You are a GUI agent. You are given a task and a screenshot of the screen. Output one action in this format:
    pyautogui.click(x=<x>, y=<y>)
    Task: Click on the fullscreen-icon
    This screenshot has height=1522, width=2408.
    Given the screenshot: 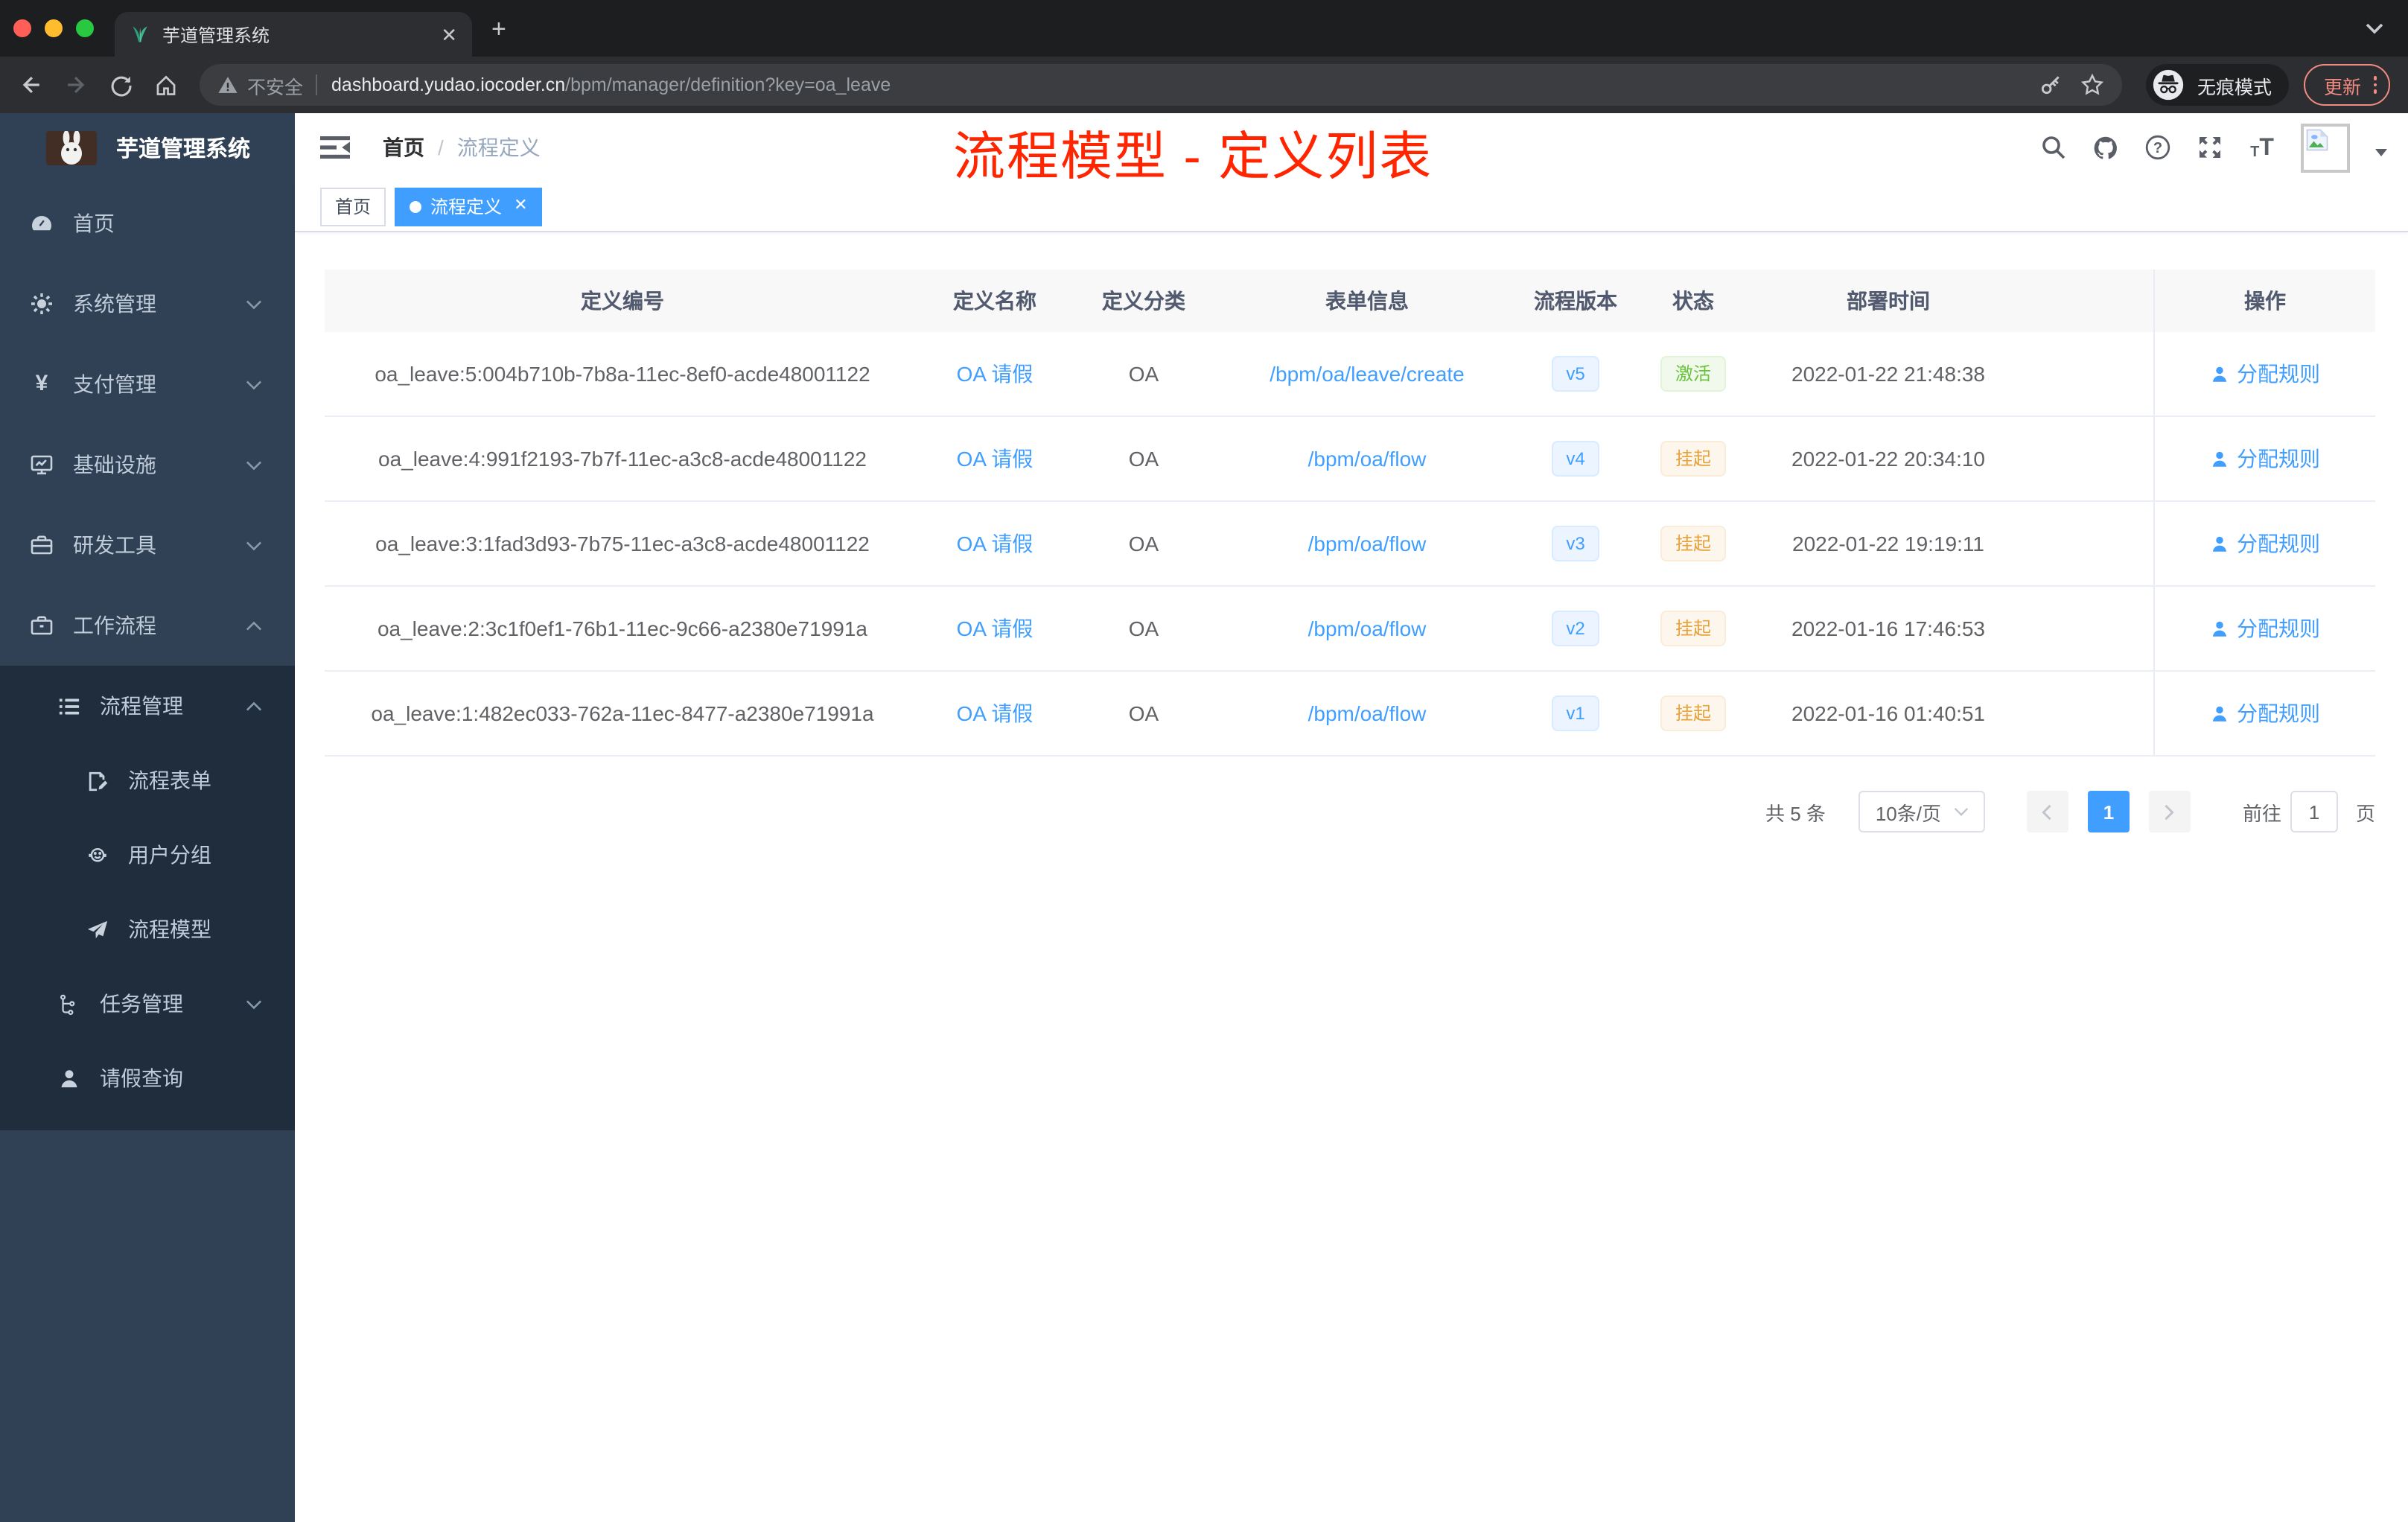 What is the action you would take?
    pyautogui.click(x=2210, y=147)
    